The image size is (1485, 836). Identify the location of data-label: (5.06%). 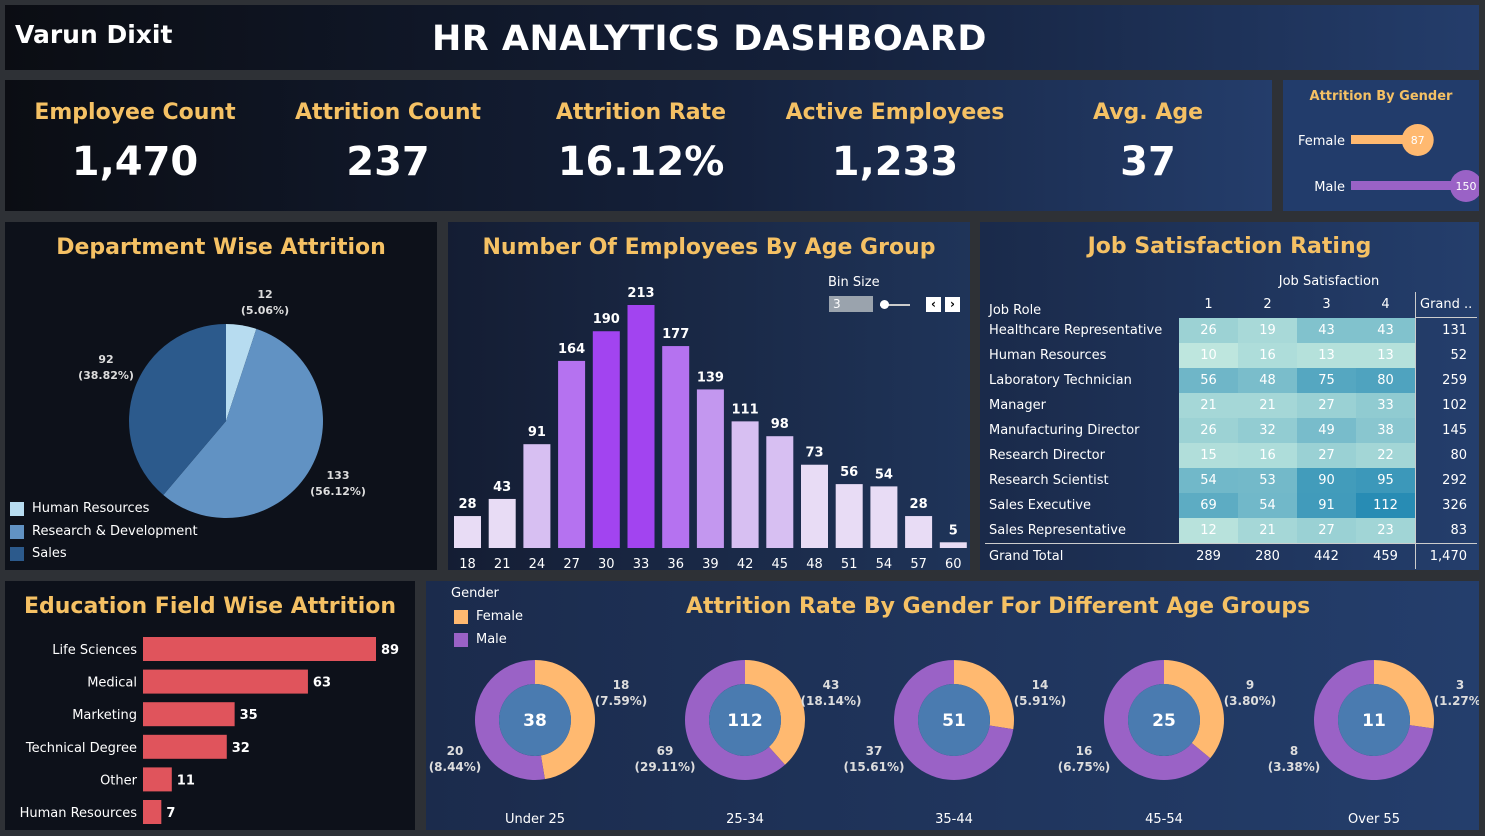
(265, 310).